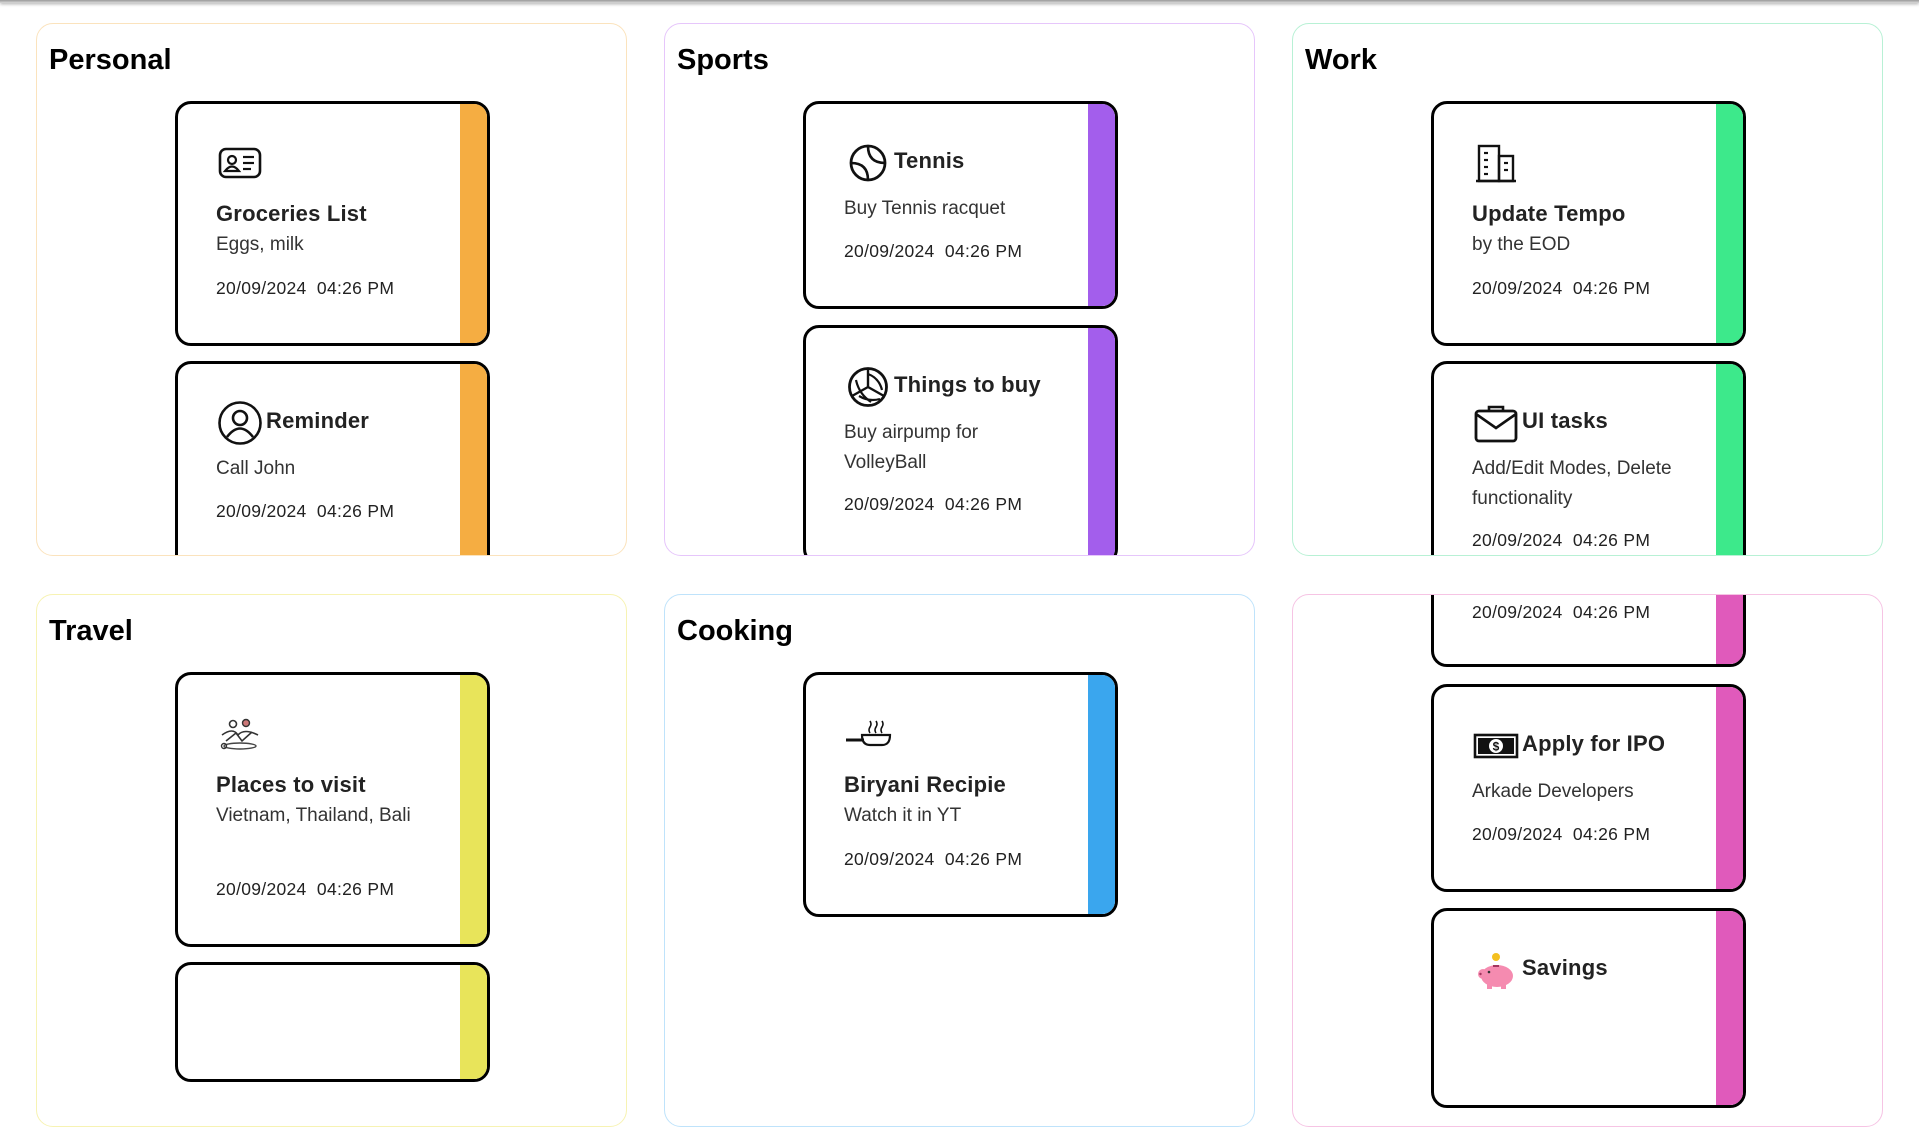 The image size is (1919, 1127). I want to click on piggy-bank-icon, so click(1496, 970).